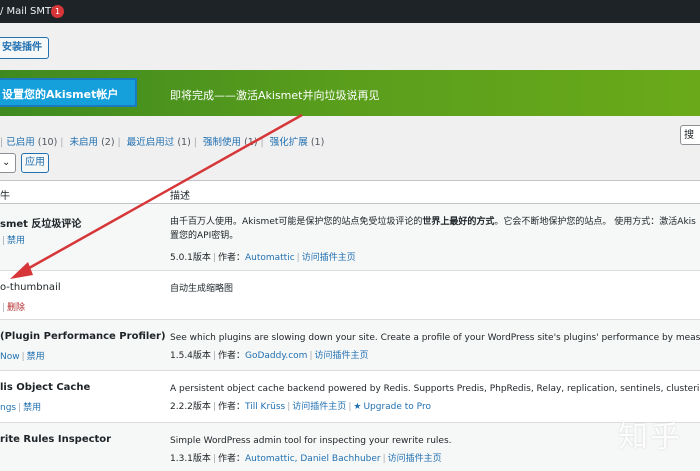 Image resolution: width=700 pixels, height=471 pixels. What do you see at coordinates (30, 287) in the screenshot?
I see `plugin-name: o-thumbnail` at bounding box center [30, 287].